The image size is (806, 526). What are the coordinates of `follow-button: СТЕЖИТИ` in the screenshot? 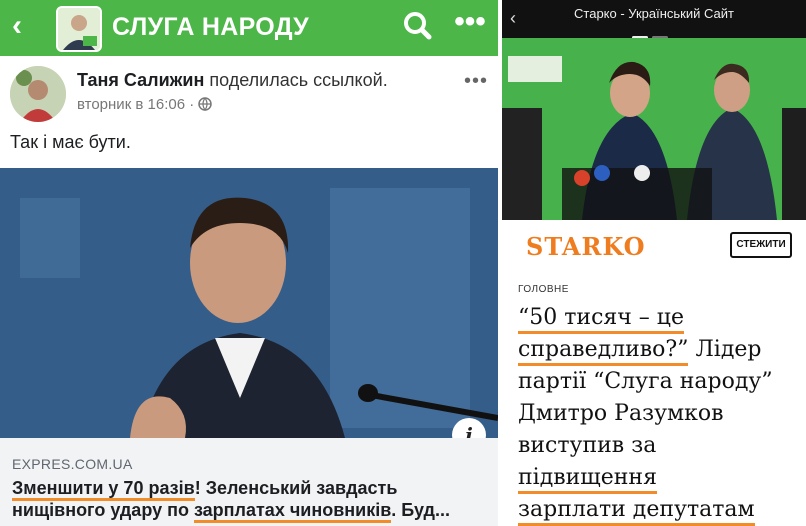 It's located at (761, 245).